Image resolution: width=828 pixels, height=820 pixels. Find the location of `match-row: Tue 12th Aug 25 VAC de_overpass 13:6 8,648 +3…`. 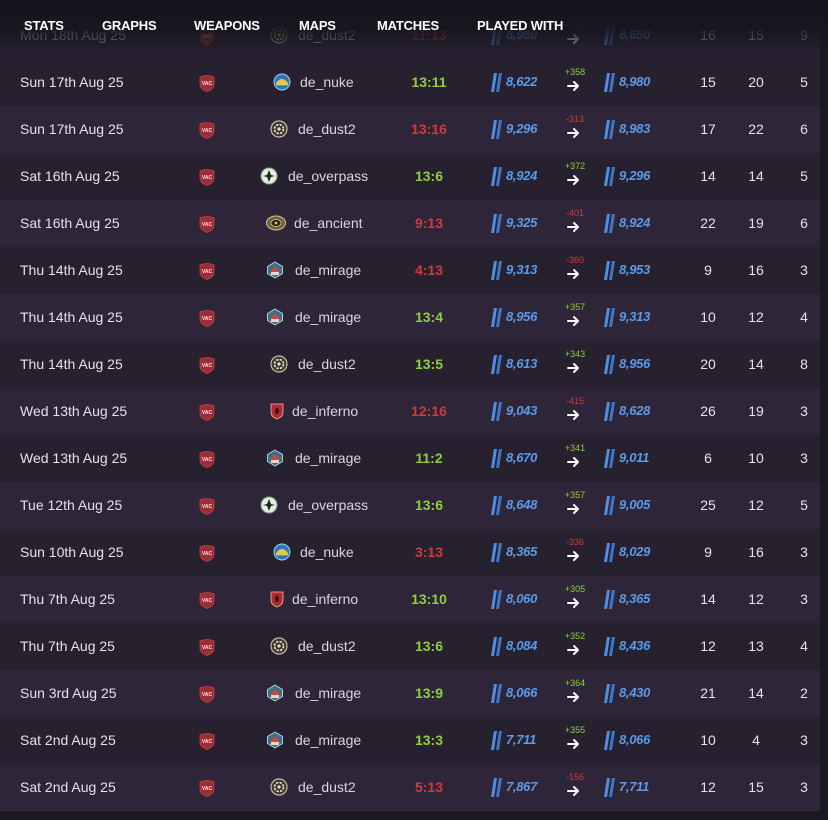

match-row: Tue 12th Aug 25 VAC de_overpass 13:6 8,648 +3… is located at coordinates (410, 505).